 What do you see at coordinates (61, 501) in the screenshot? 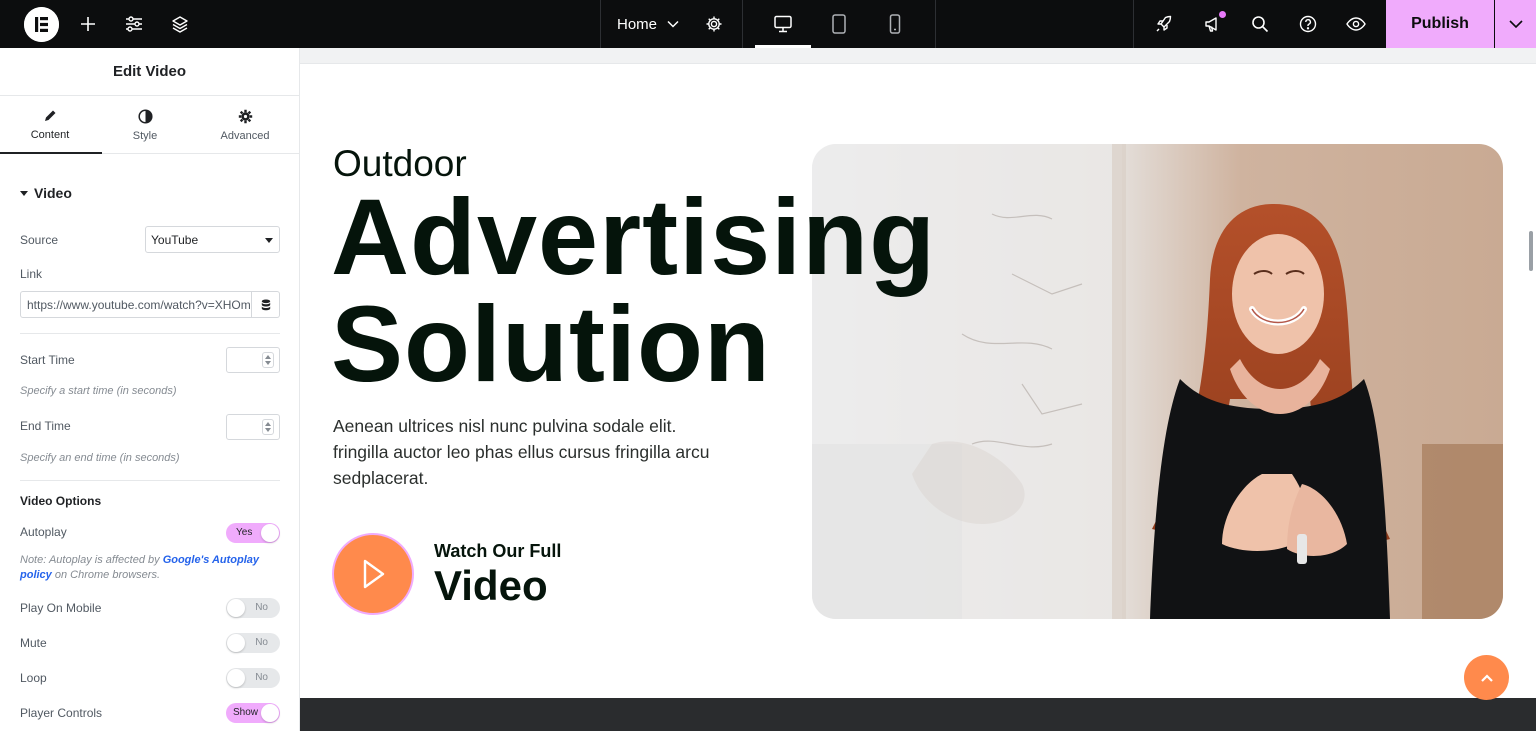
I see `video-options-heading: Video Options` at bounding box center [61, 501].